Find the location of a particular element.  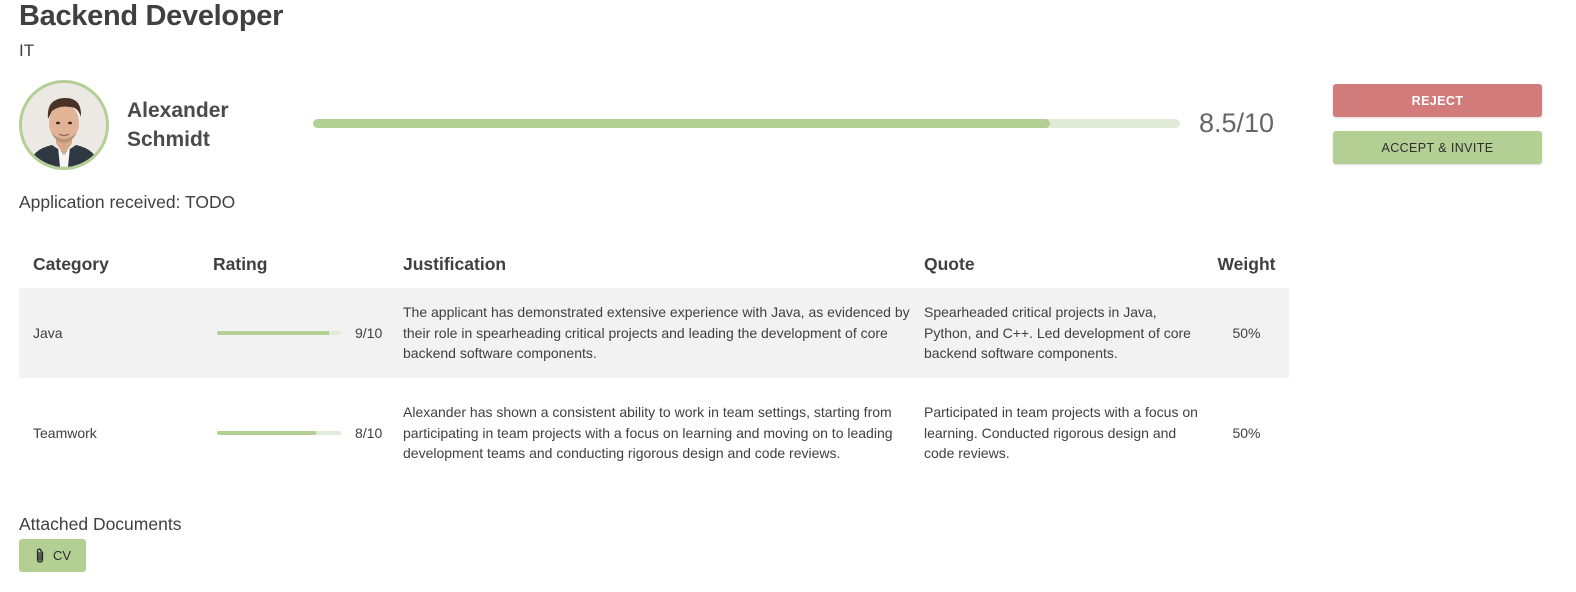

cv-document-chip: CV is located at coordinates (52, 555).